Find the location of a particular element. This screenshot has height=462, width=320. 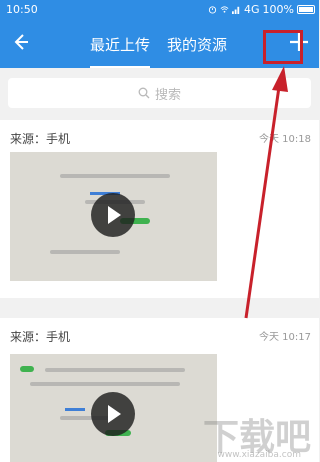

item-time: 今天 10:18 is located at coordinates (285, 139).